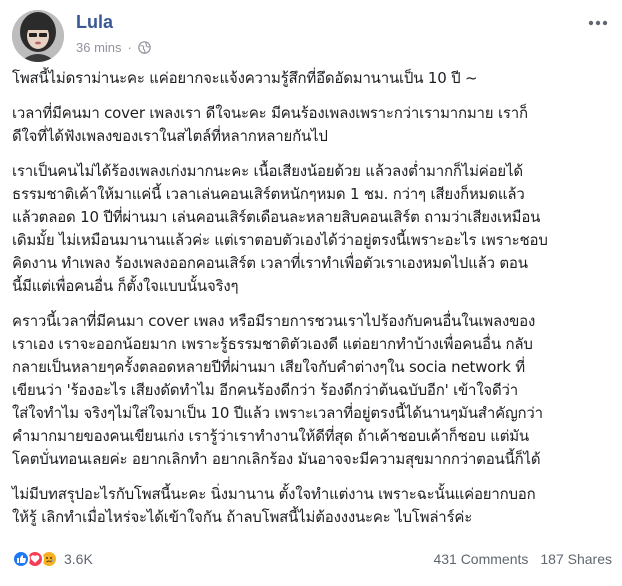 This screenshot has height=586, width=622. I want to click on post-time: 36 mins, so click(99, 47).